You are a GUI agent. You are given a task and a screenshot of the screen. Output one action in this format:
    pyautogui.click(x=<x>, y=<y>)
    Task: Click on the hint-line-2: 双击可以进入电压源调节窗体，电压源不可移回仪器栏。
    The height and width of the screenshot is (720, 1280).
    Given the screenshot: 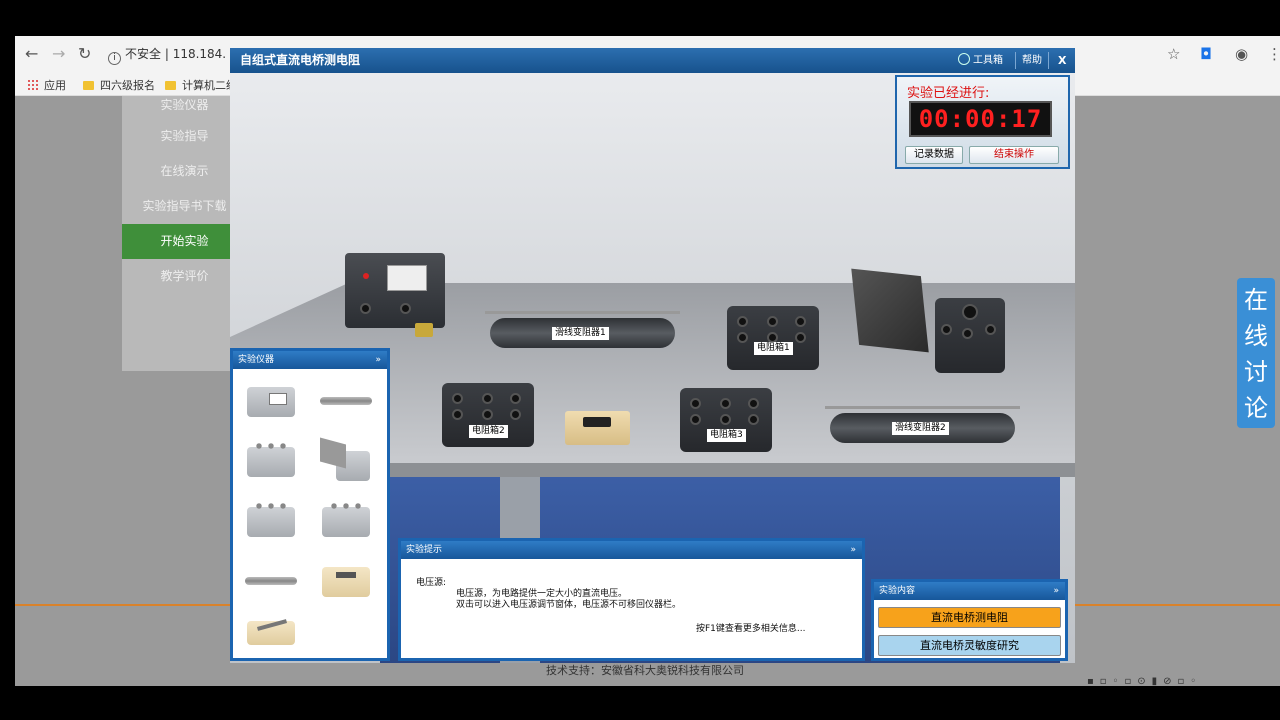 What is the action you would take?
    pyautogui.click(x=569, y=605)
    